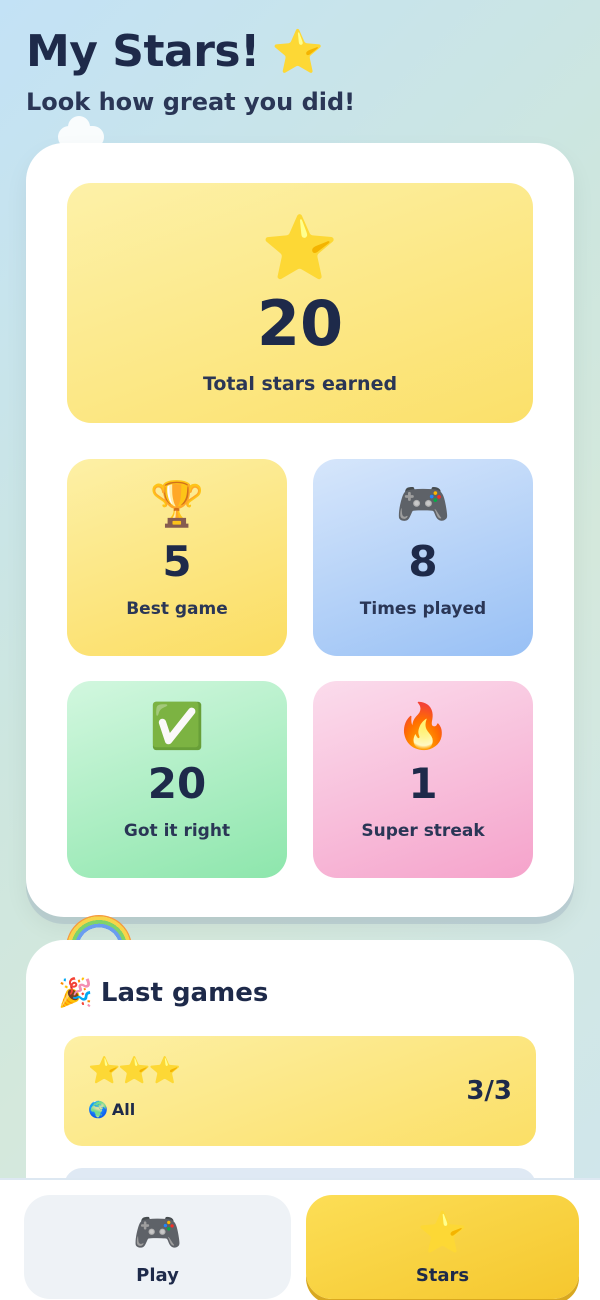 The width and height of the screenshot is (600, 1300). What do you see at coordinates (143, 51) in the screenshot?
I see `page-title: My Stars!` at bounding box center [143, 51].